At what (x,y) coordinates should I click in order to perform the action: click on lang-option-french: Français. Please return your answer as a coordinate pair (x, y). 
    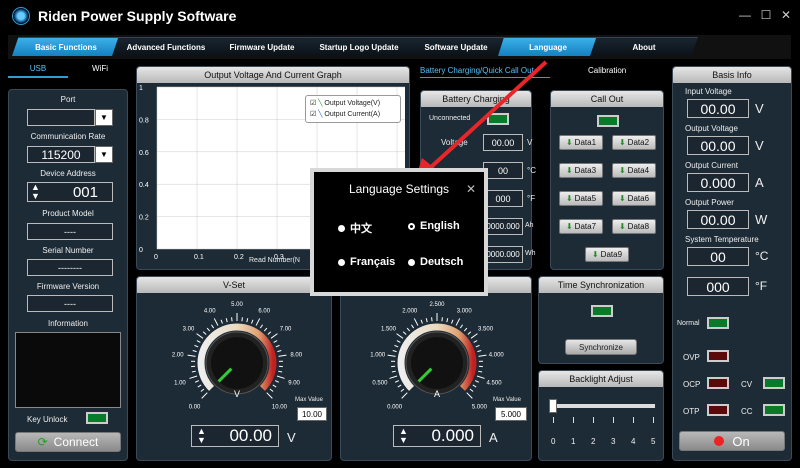
    Looking at the image, I should click on (366, 262).